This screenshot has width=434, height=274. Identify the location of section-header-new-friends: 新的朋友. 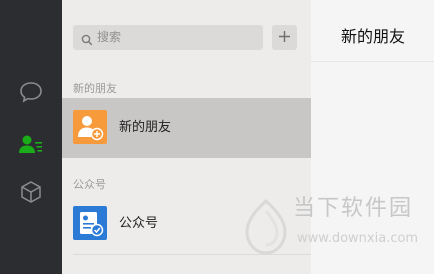
(95, 88).